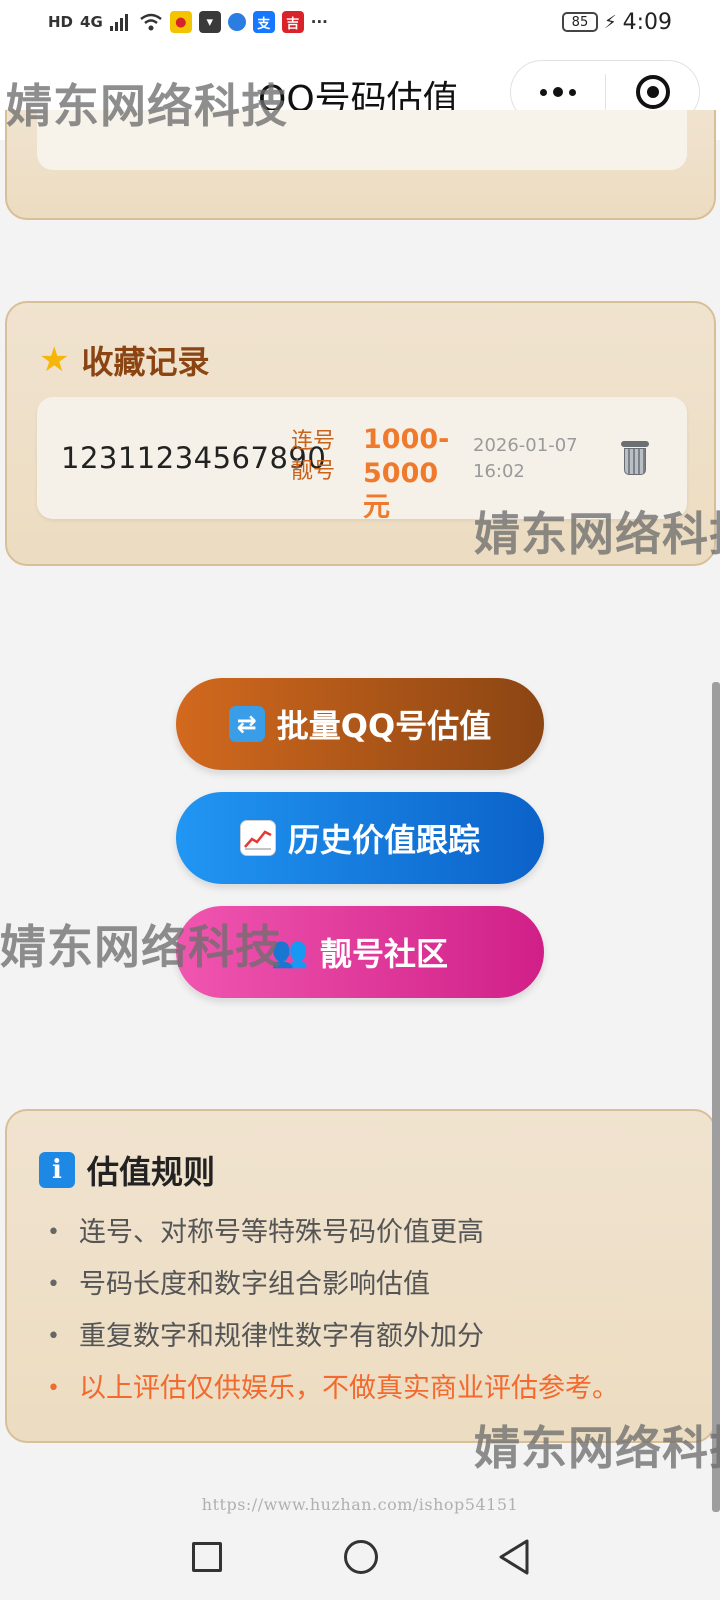 The height and width of the screenshot is (1600, 720). I want to click on hd-badge: HD, so click(61, 22).